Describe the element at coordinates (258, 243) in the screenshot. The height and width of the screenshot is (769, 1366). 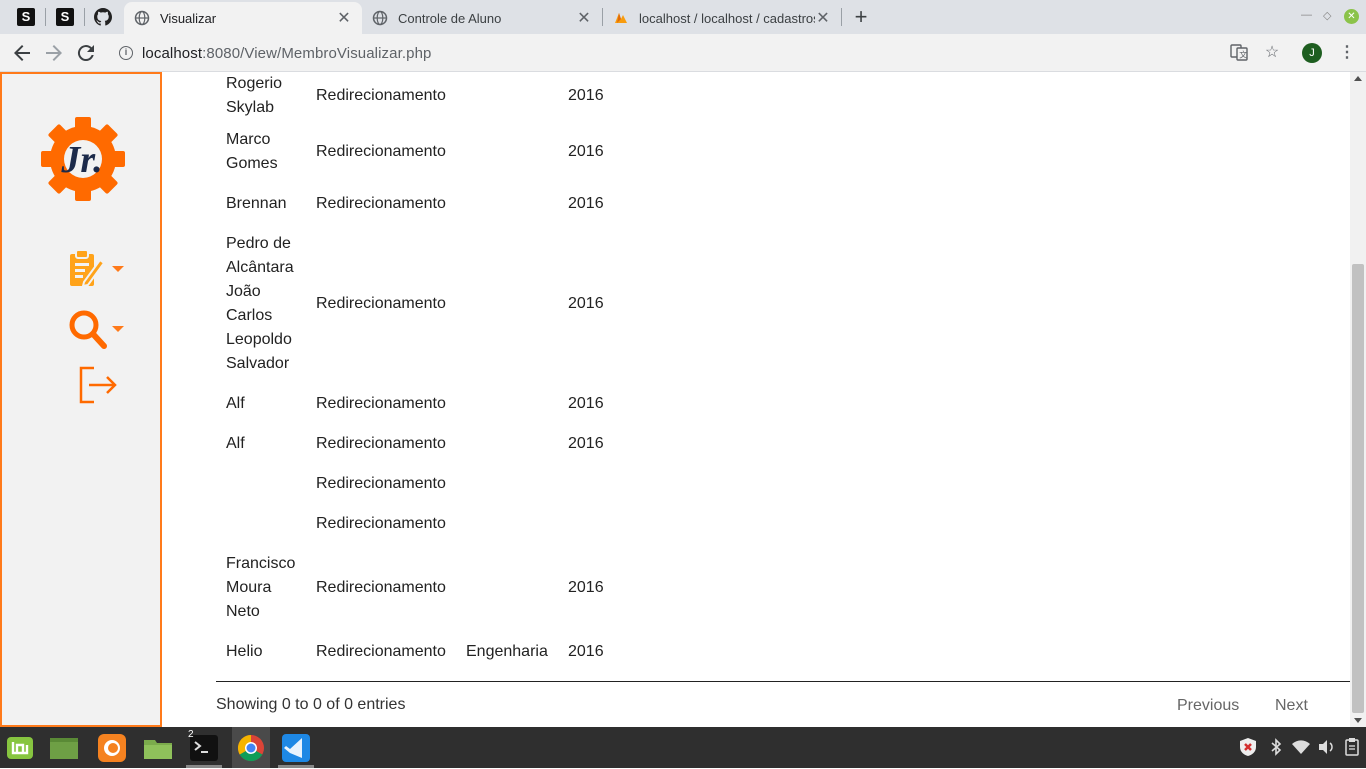
I see `cell-nome-line: Pedro de` at that location.